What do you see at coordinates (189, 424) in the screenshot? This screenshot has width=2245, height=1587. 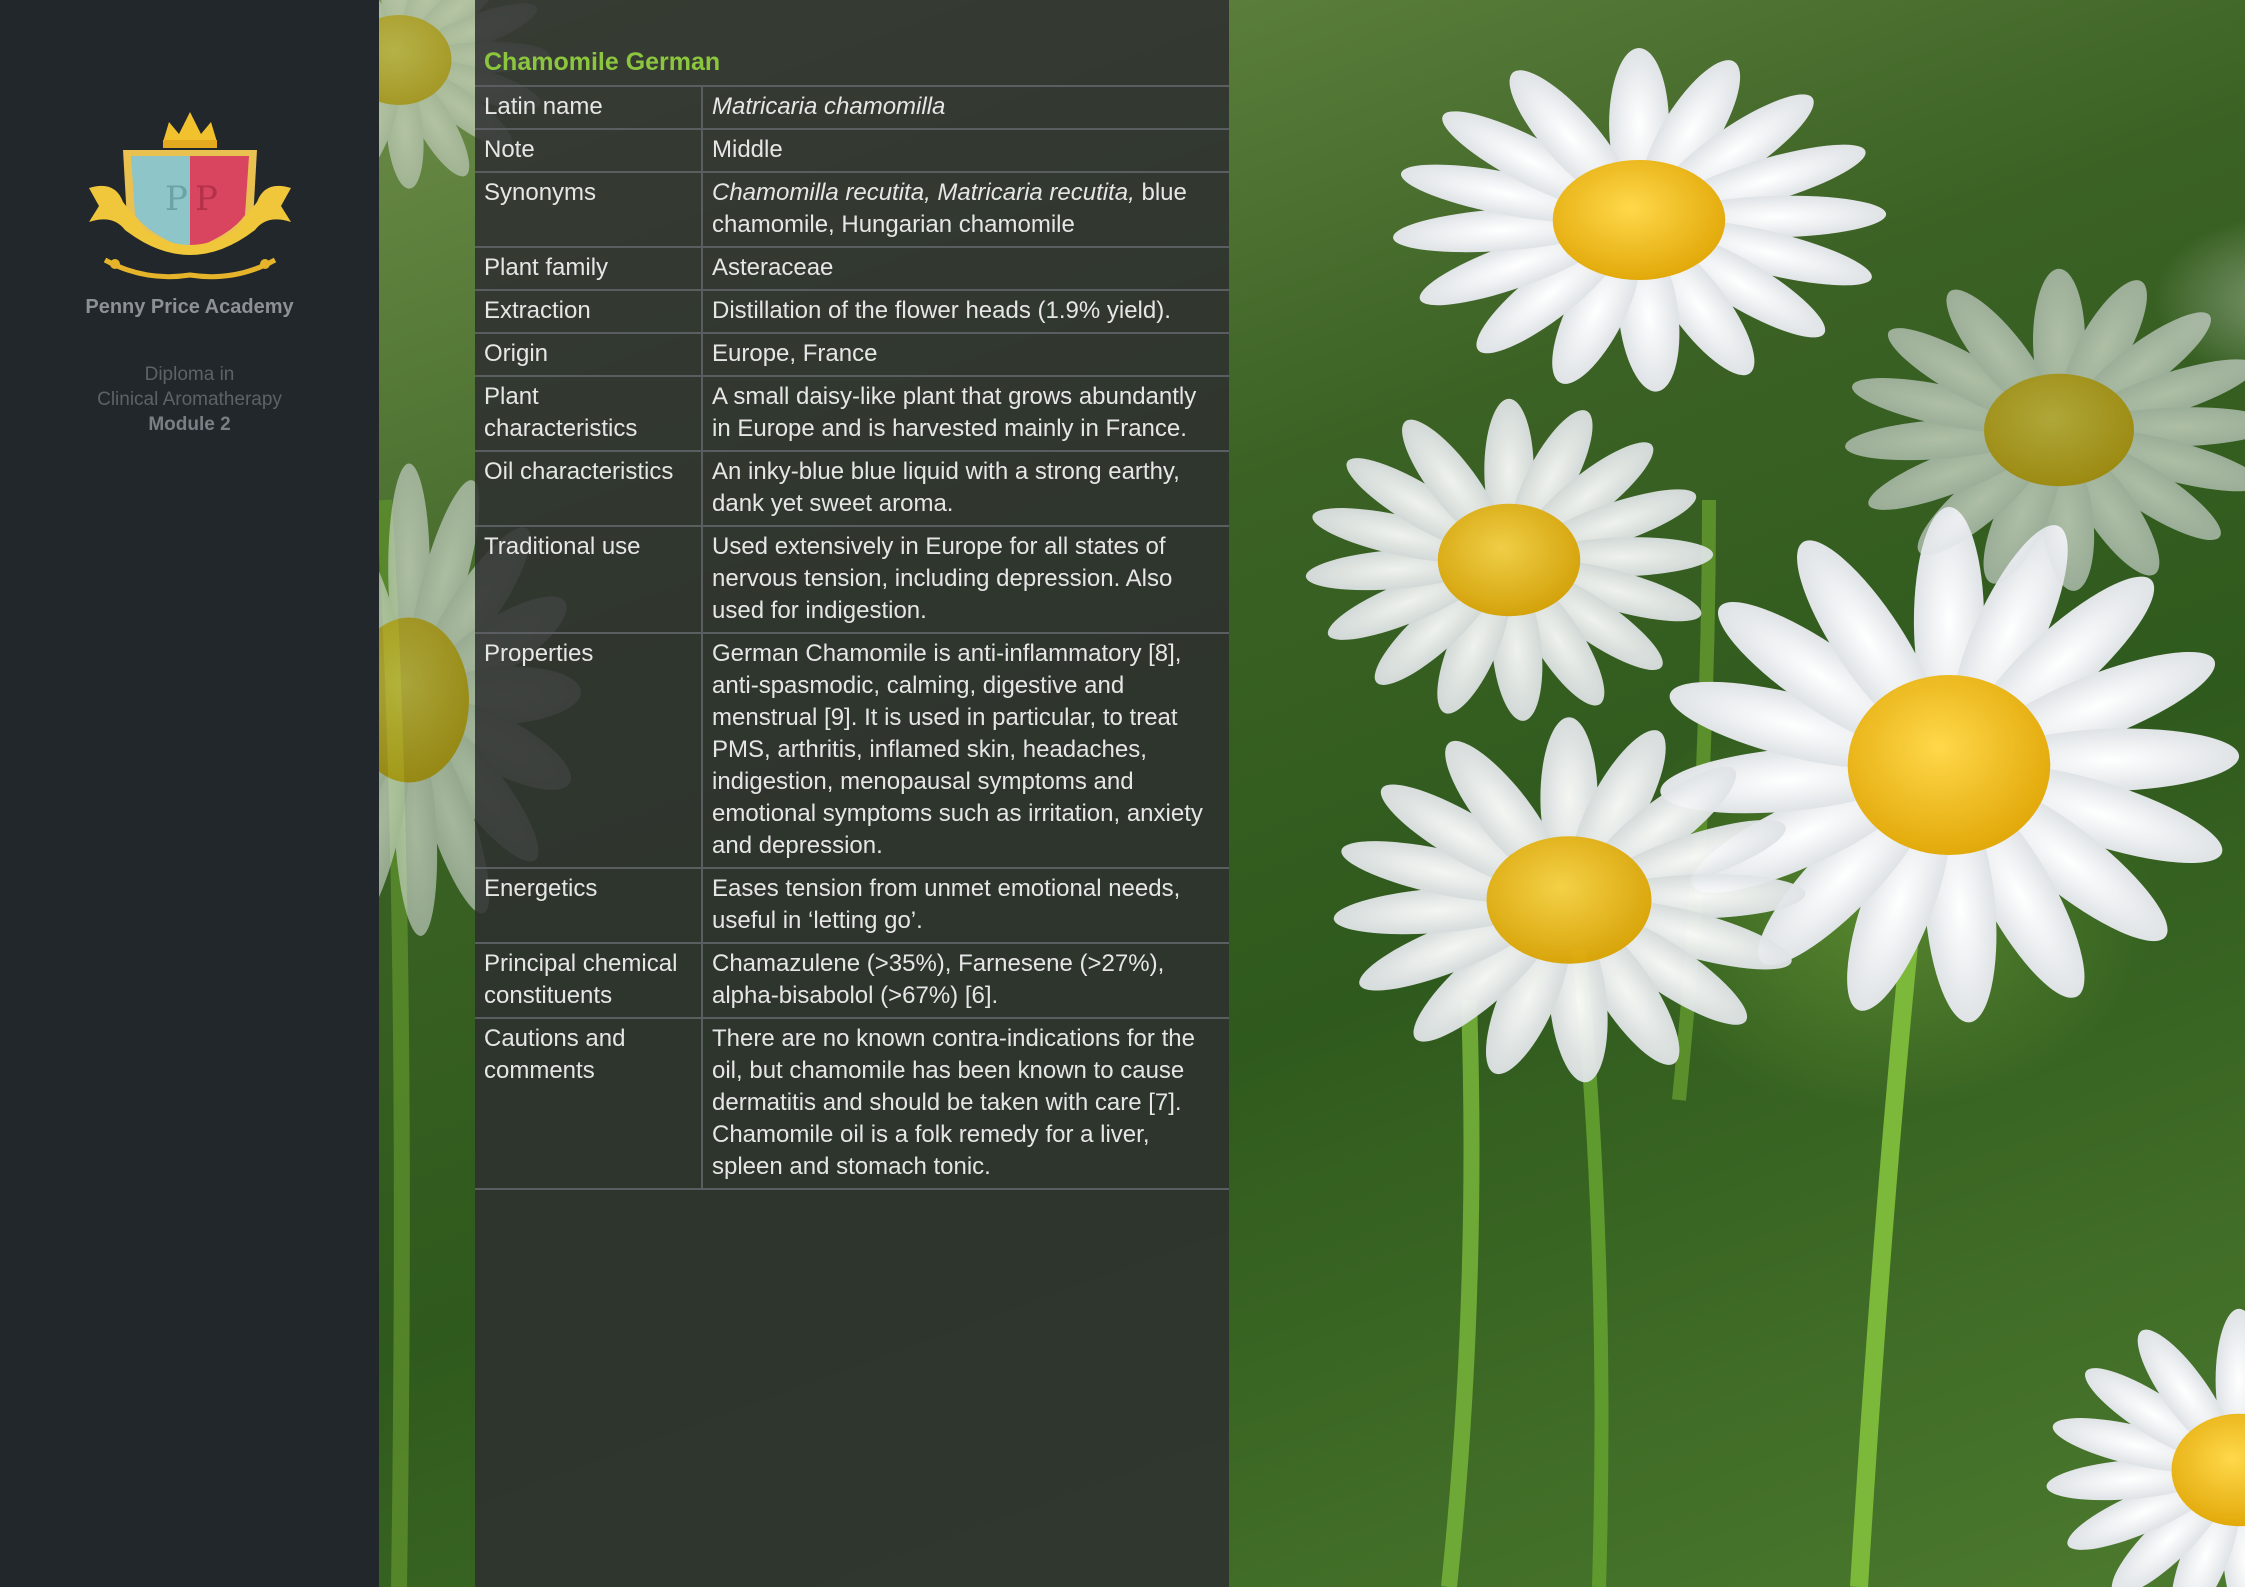 I see `module-label: Module 2` at bounding box center [189, 424].